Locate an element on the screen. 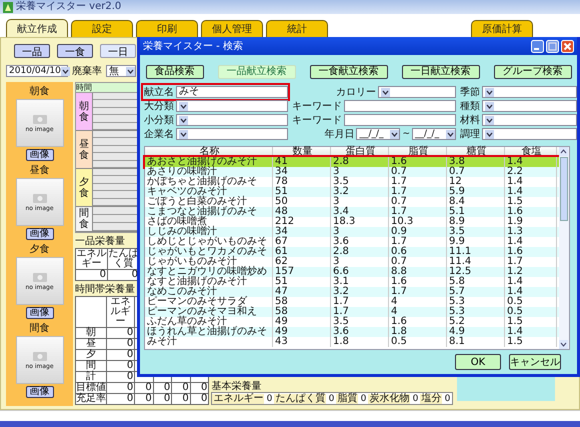  dialog-button: キャンセル is located at coordinates (535, 362).